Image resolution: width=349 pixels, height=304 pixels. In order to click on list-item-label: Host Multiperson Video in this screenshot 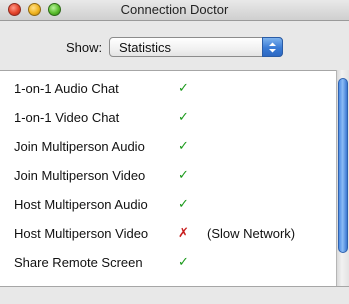, I will do `click(81, 233)`.